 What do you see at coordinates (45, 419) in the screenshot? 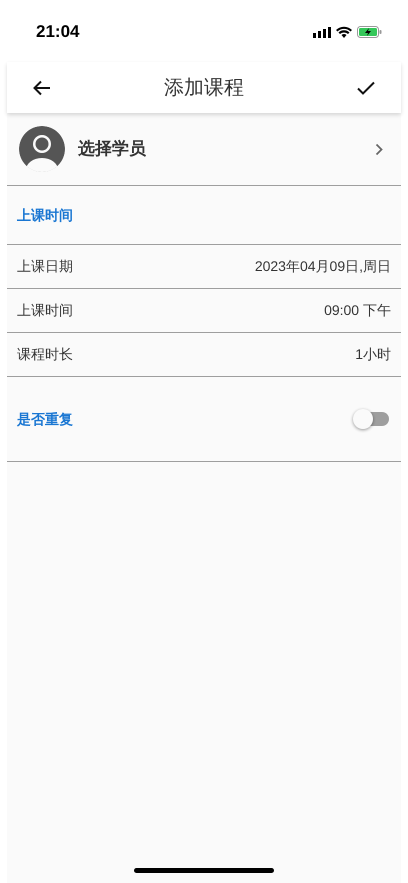
I see `repeat-label: 是否重复` at bounding box center [45, 419].